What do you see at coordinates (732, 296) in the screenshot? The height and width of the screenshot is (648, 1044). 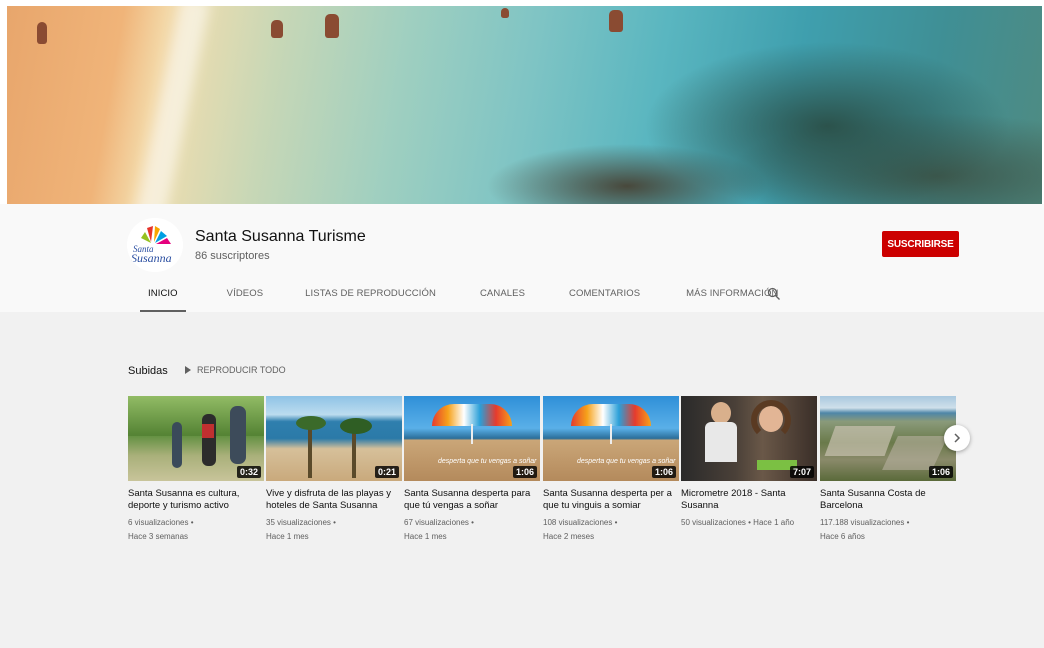 I see `tab-about: MÁS INFORMACIÓN` at bounding box center [732, 296].